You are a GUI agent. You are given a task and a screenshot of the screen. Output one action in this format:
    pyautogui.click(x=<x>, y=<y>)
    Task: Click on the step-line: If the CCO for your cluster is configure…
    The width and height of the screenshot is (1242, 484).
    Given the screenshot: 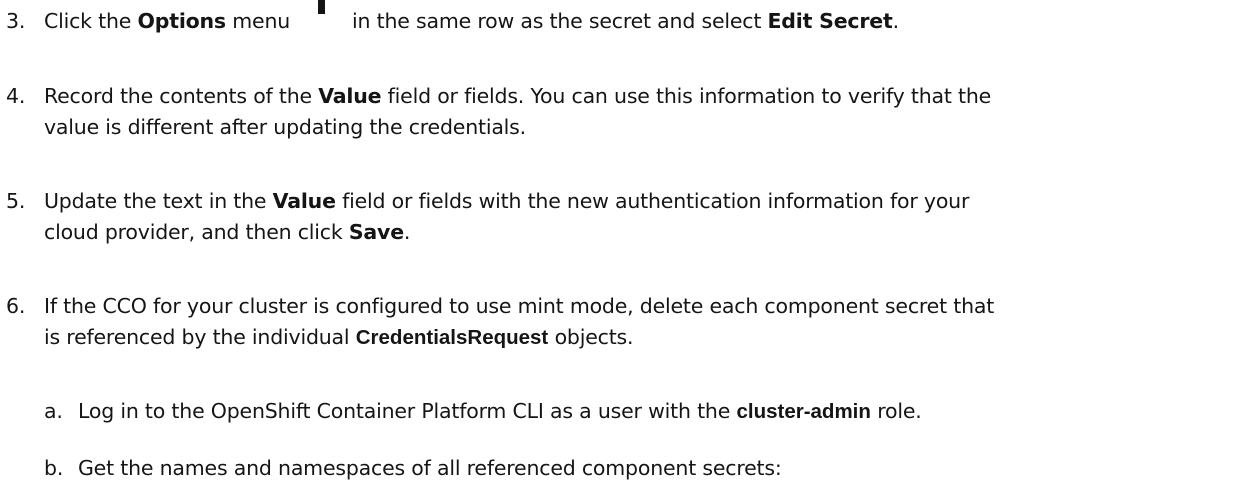 What is the action you would take?
    pyautogui.click(x=519, y=306)
    